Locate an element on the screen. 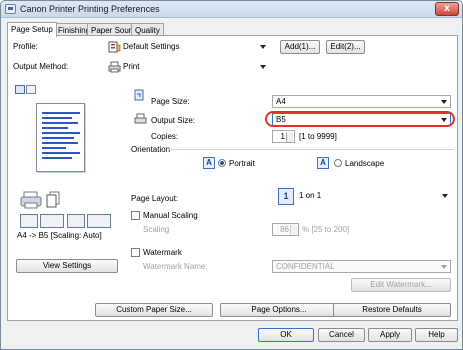  page-layout-icon: 1 is located at coordinates (286, 196).